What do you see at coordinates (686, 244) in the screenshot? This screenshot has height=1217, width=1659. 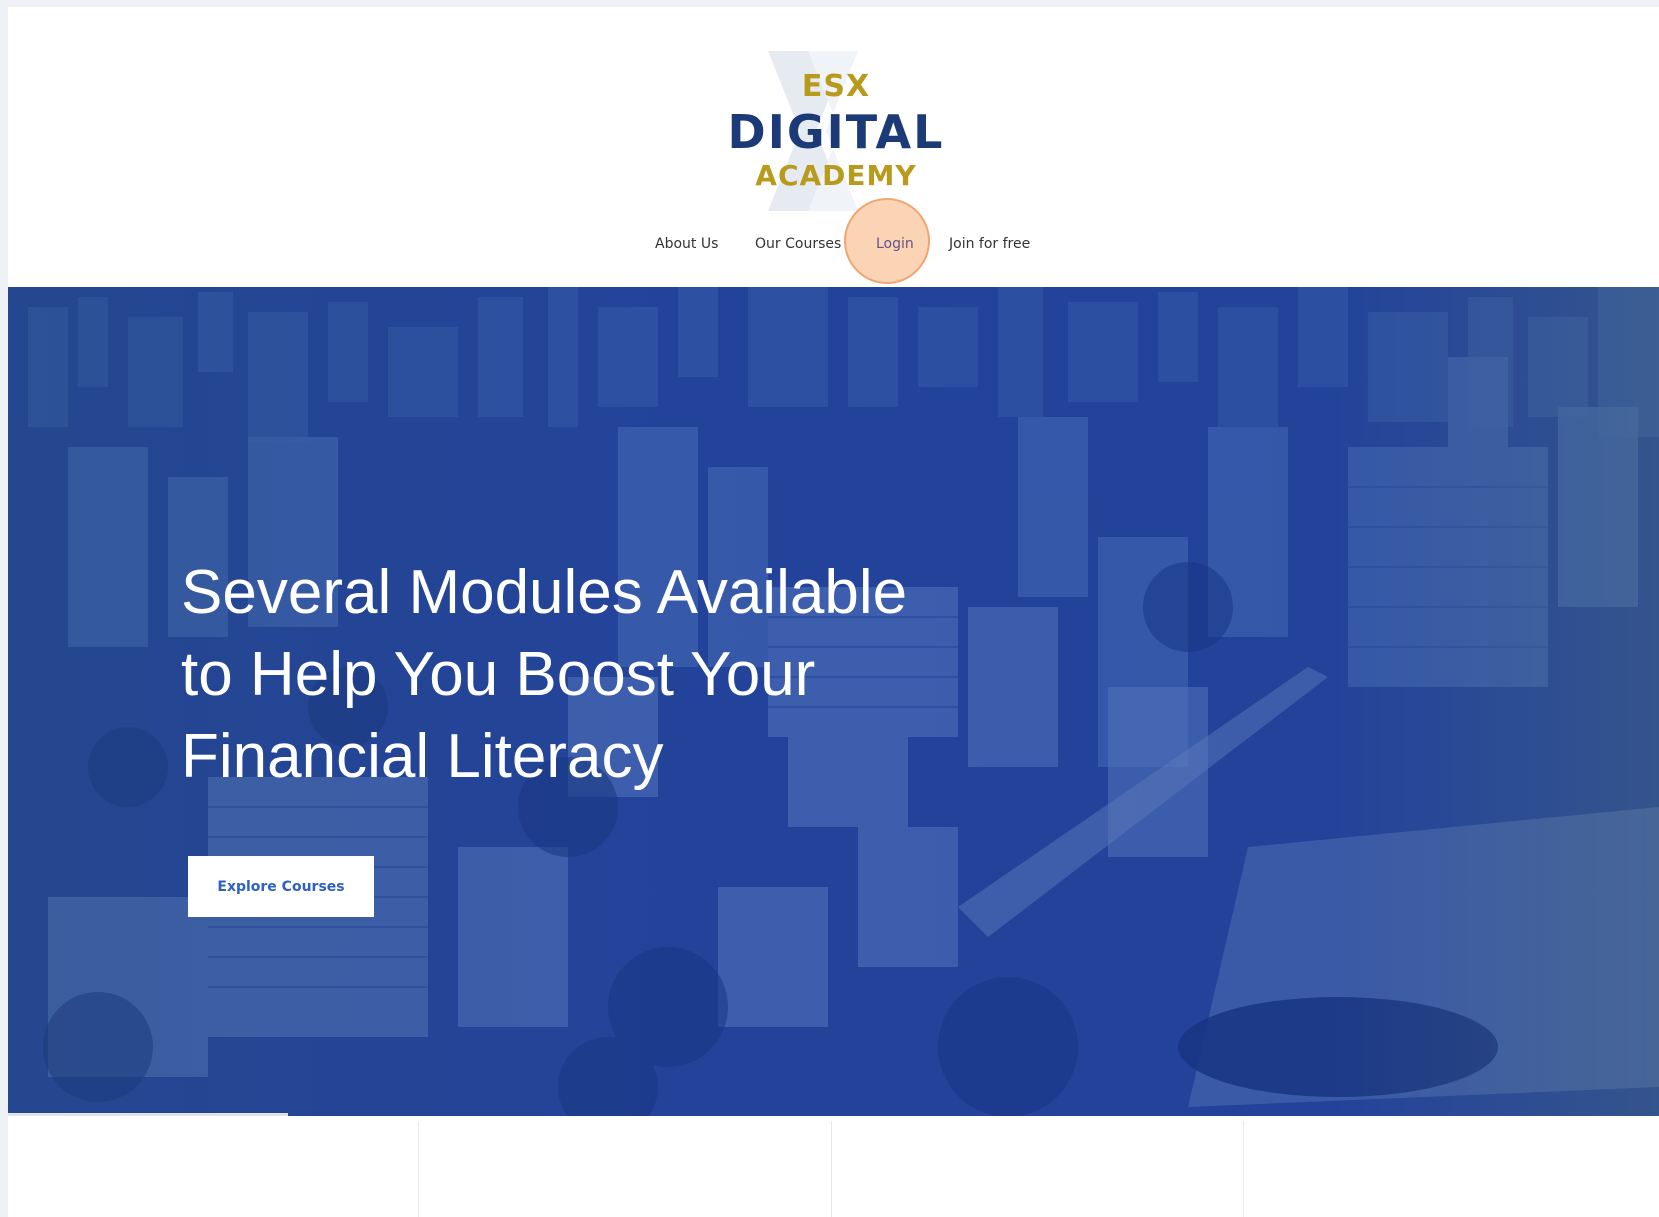 I see `nav-about-us: About Us` at bounding box center [686, 244].